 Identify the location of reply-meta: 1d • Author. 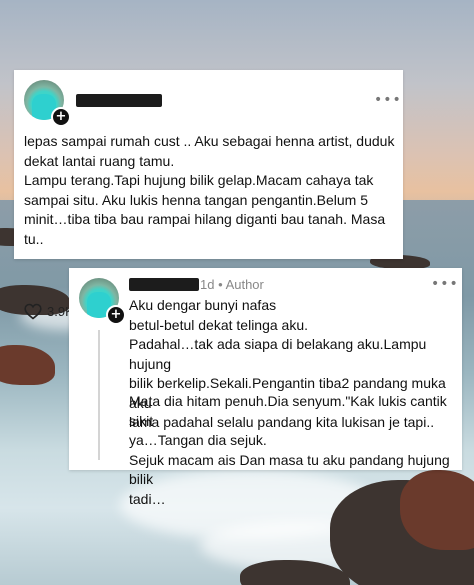
(232, 284).